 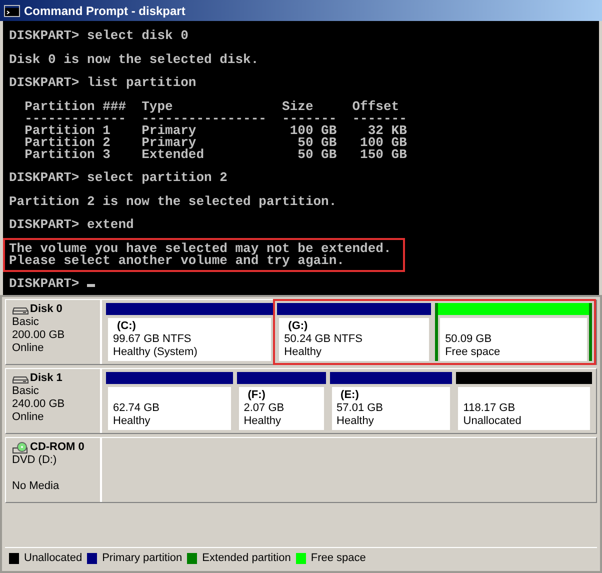 I want to click on disk-name: CD-ROM 0, so click(x=57, y=447).